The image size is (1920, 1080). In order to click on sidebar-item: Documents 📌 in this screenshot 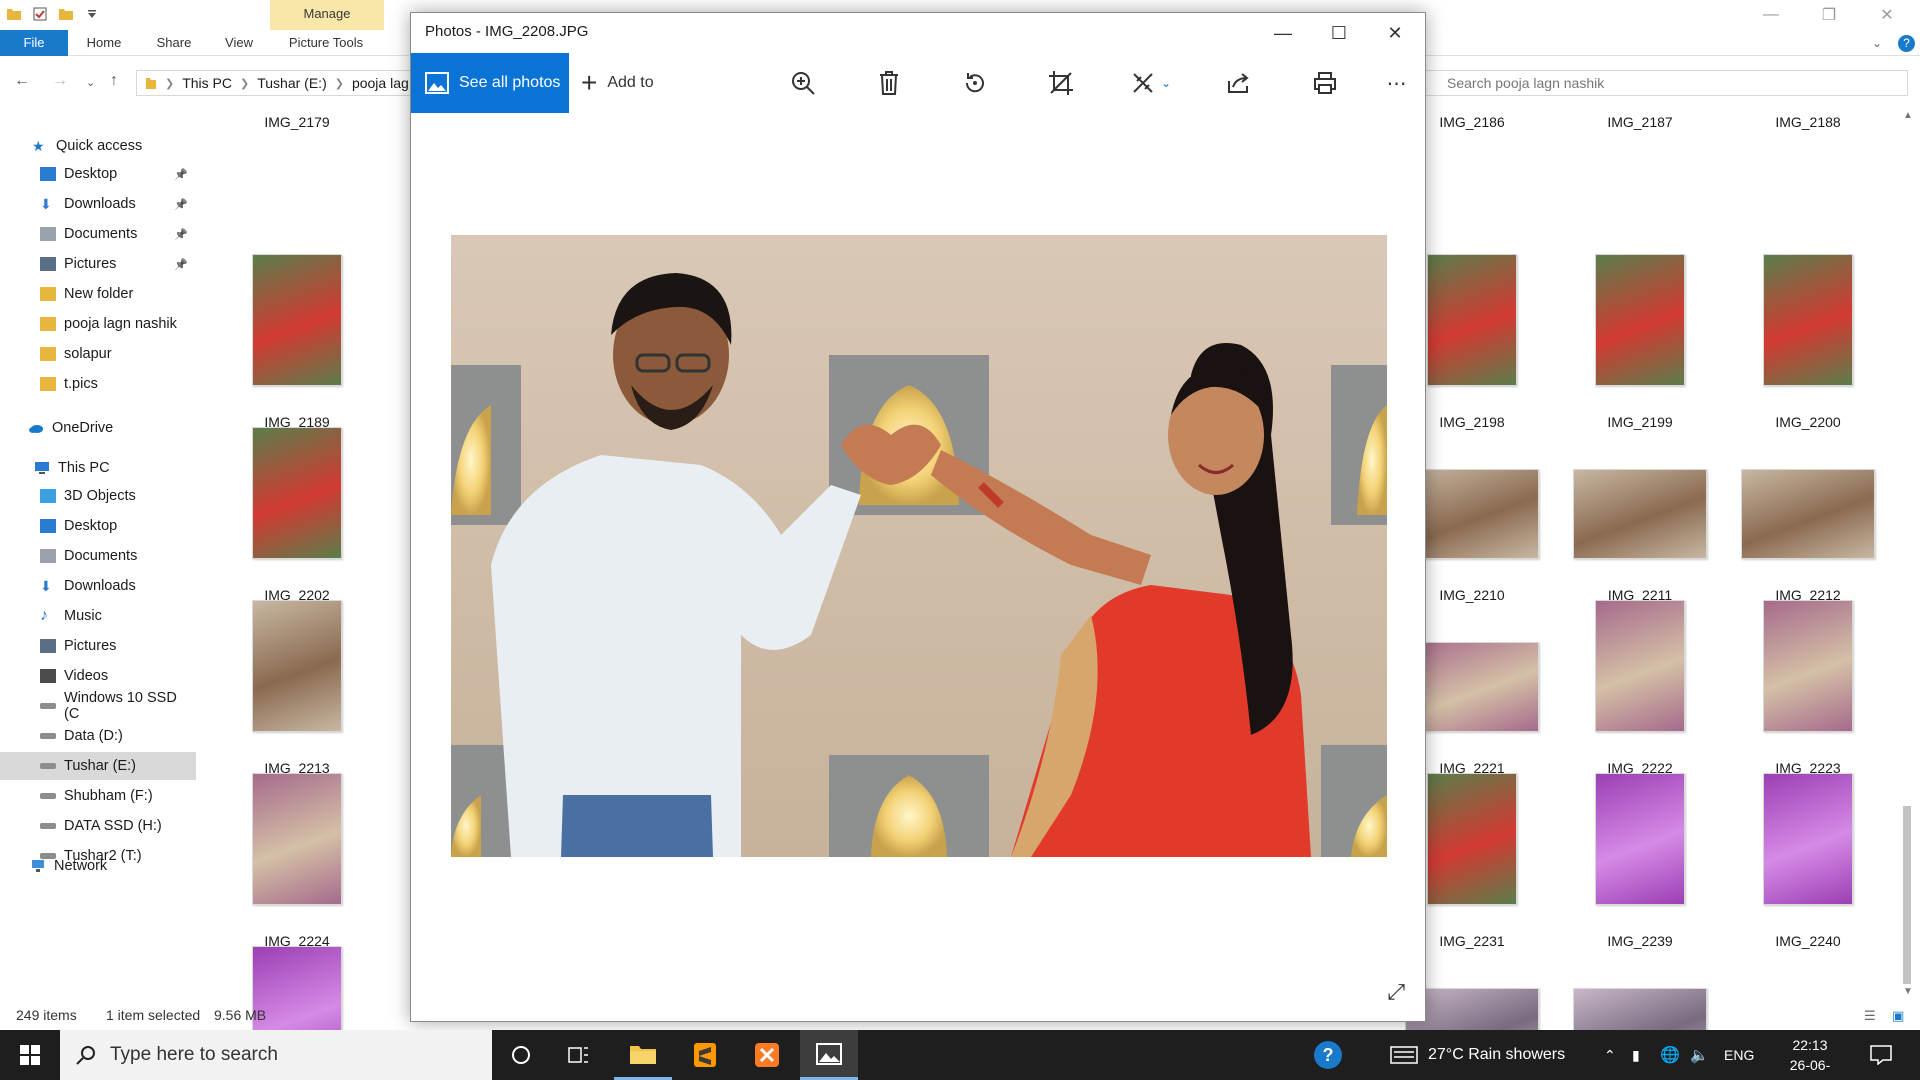, I will do `click(98, 234)`.